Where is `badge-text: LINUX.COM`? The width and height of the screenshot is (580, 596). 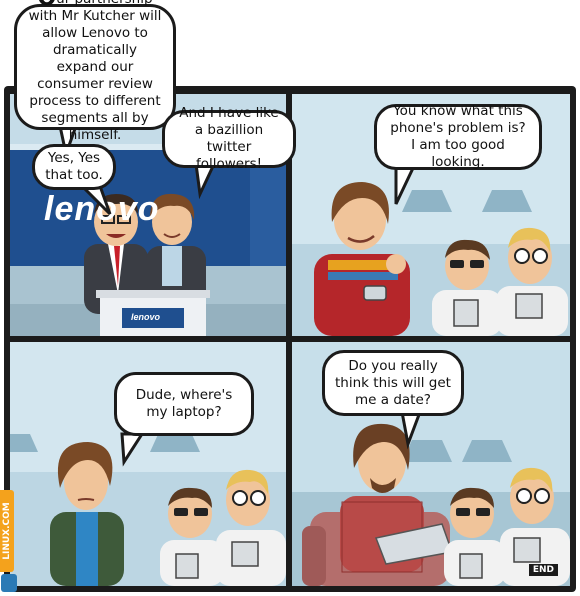
badge-text: LINUX.COM is located at coordinates (7, 531).